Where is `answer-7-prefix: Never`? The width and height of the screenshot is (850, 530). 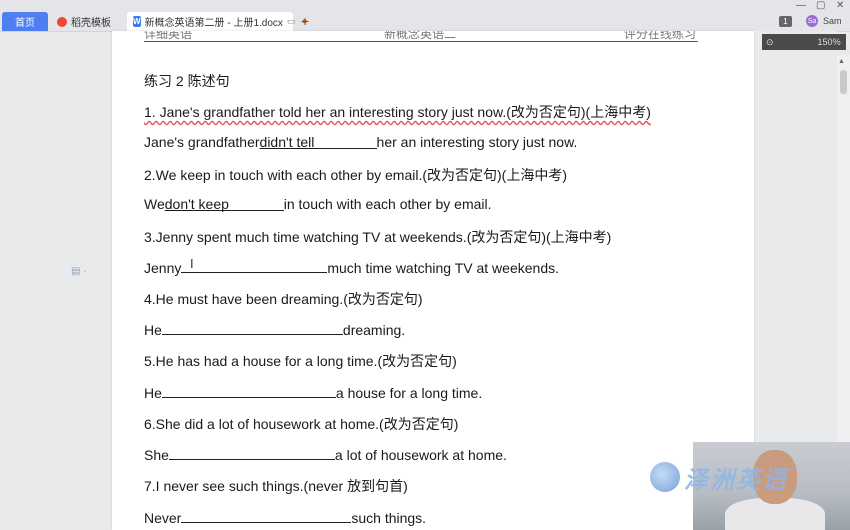
answer-7-prefix: Never is located at coordinates (163, 518).